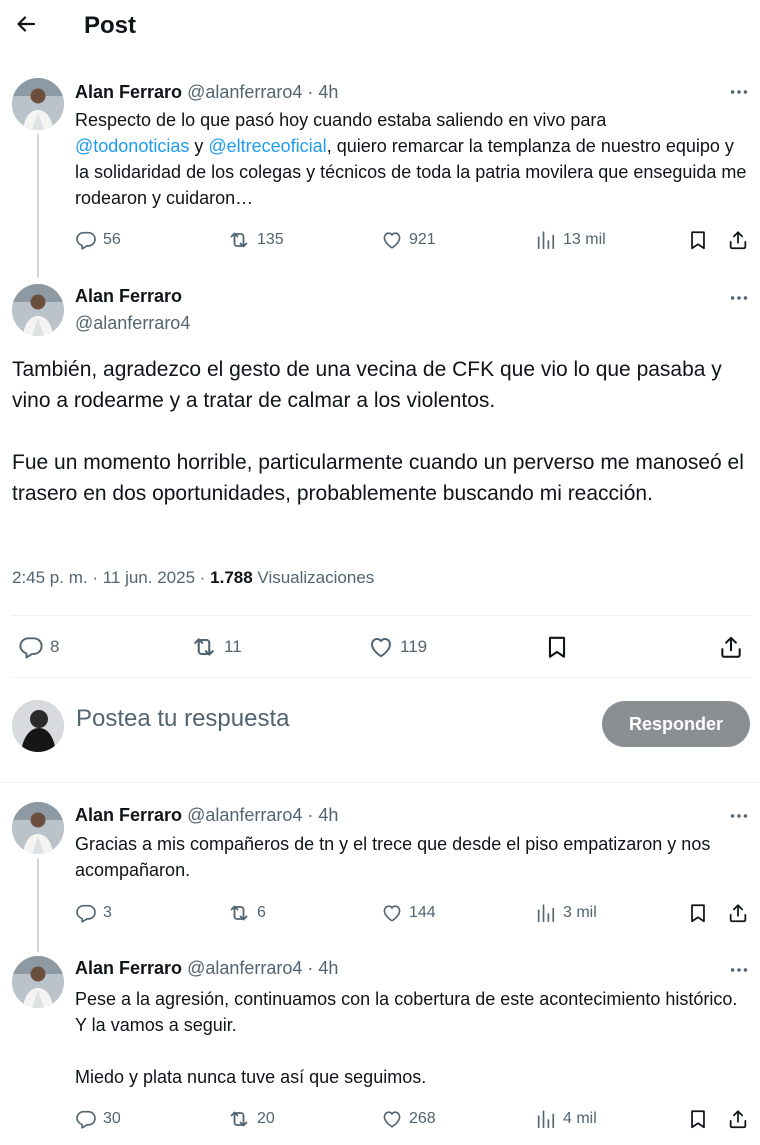 Image resolution: width=760 pixels, height=1145 pixels. What do you see at coordinates (132, 146) in the screenshot?
I see `mention-link: @todonoticias` at bounding box center [132, 146].